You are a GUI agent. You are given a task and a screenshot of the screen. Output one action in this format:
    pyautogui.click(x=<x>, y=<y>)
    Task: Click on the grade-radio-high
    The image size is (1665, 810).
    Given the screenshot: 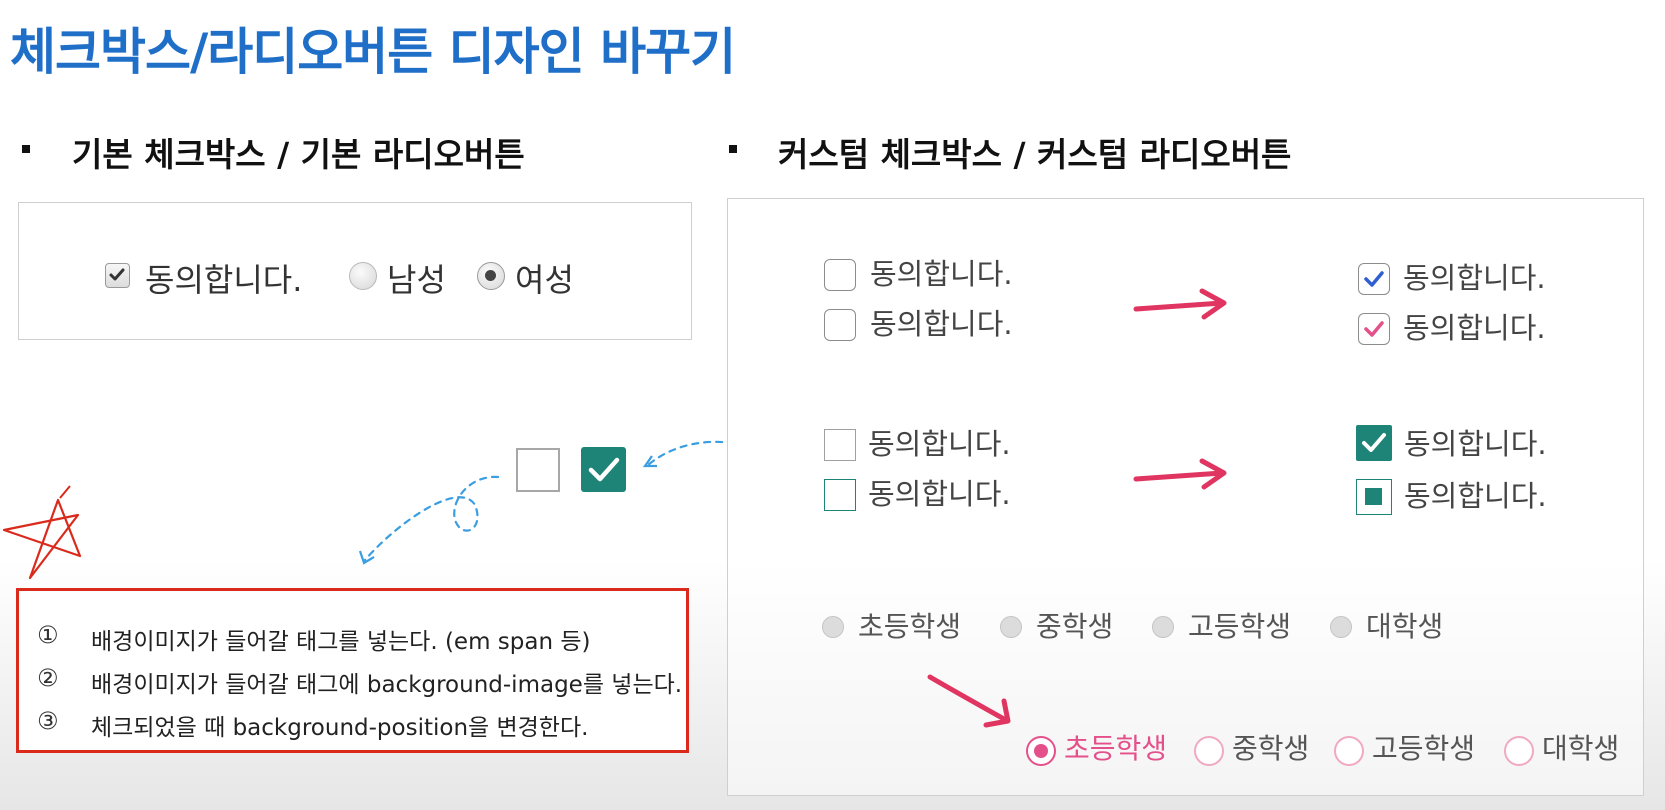 What is the action you would take?
    pyautogui.click(x=1163, y=627)
    